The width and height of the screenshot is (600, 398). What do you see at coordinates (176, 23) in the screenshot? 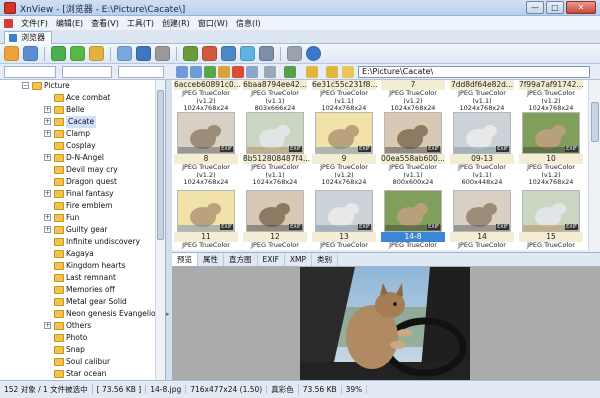
I see `menu-create: 创建(R)` at bounding box center [176, 23].